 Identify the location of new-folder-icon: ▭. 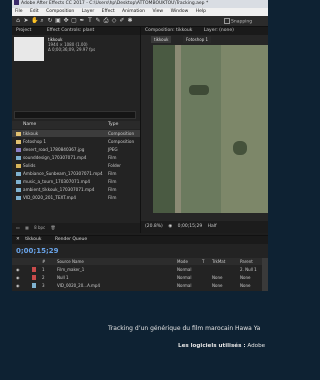
(18, 227).